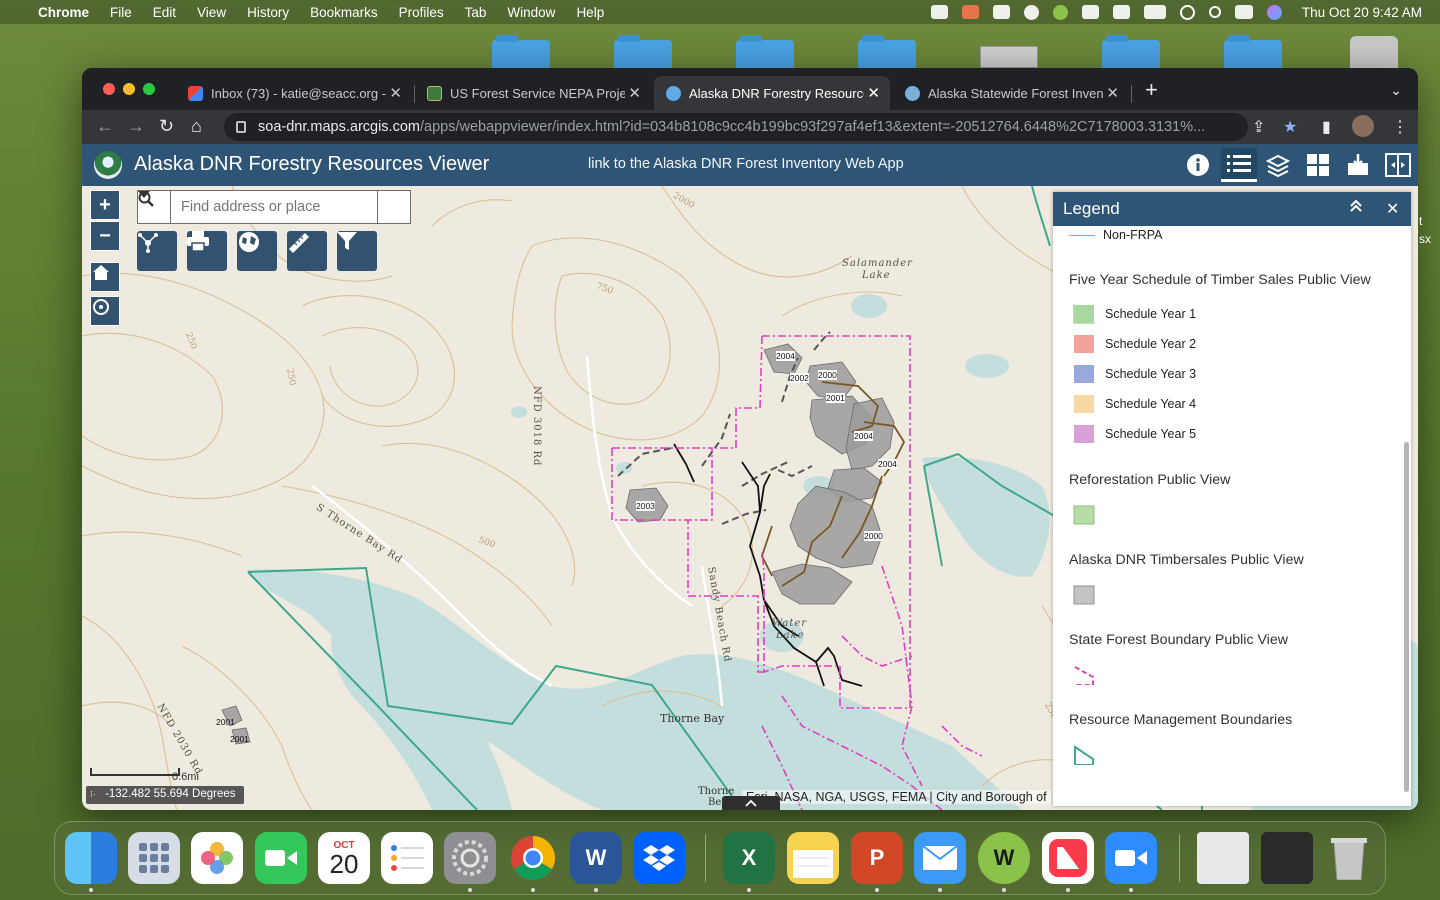 Image resolution: width=1440 pixels, height=900 pixels. I want to click on upwork-icon, so click(1090, 12).